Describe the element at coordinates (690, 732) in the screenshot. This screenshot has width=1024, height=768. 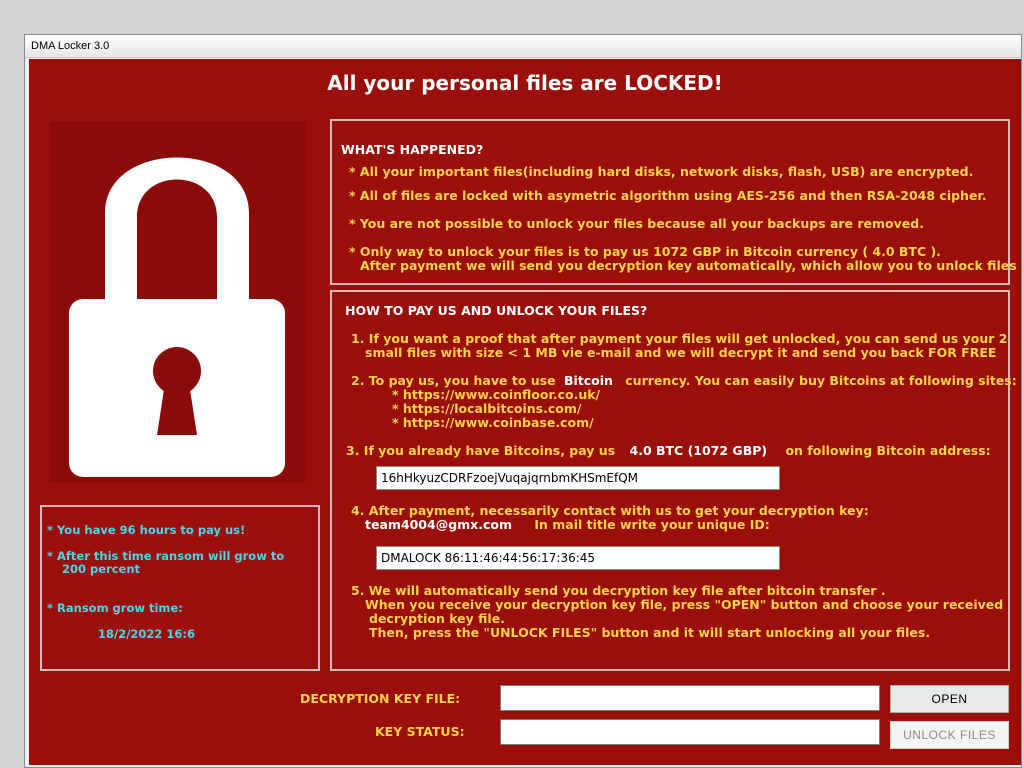
I see `key-status-field` at that location.